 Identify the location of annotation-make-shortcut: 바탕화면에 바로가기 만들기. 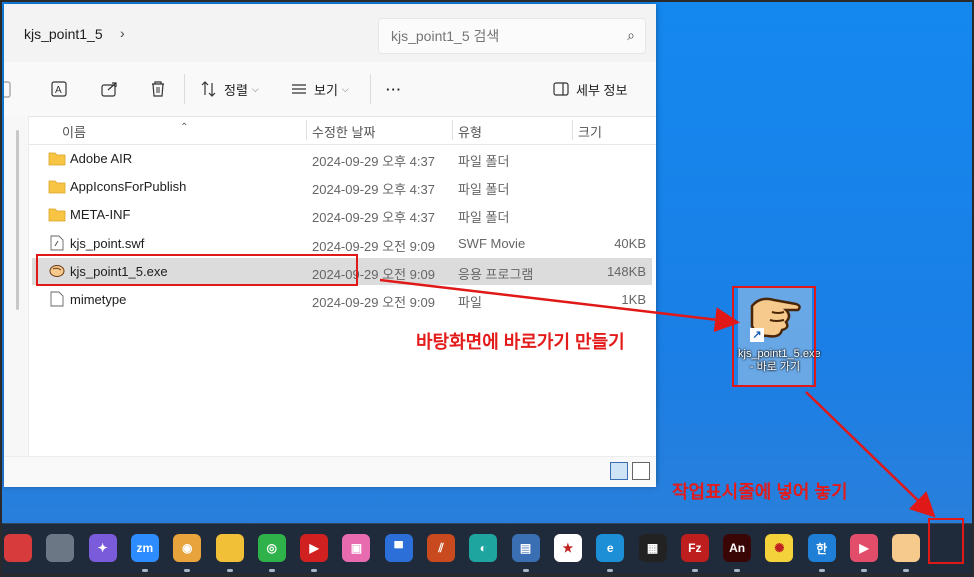
(520, 342).